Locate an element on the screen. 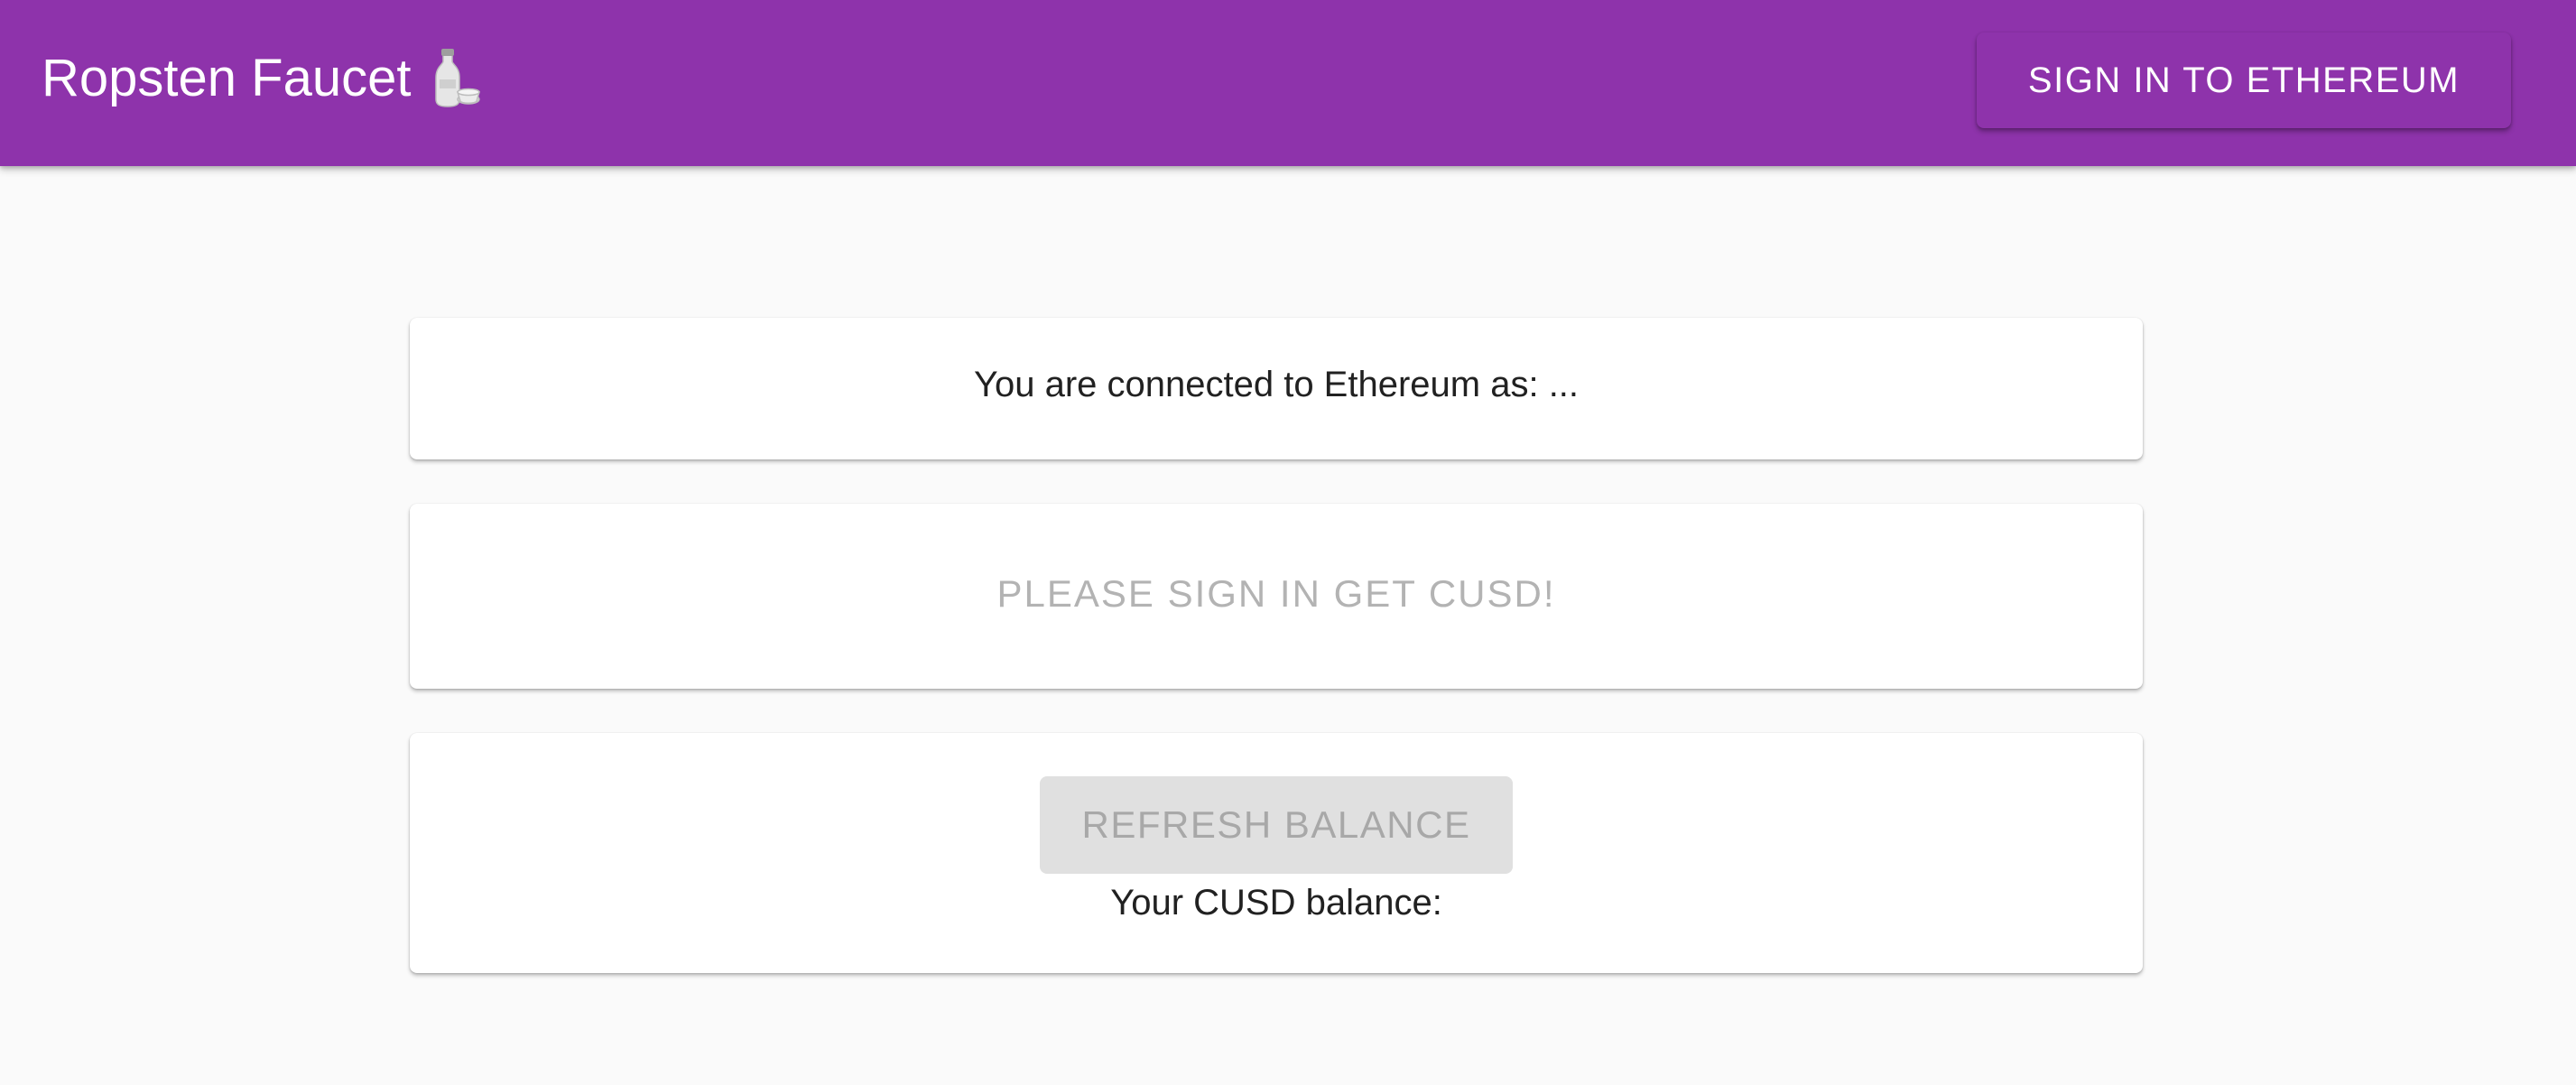 The height and width of the screenshot is (1085, 2576). sake-bottle-icon is located at coordinates (455, 78).